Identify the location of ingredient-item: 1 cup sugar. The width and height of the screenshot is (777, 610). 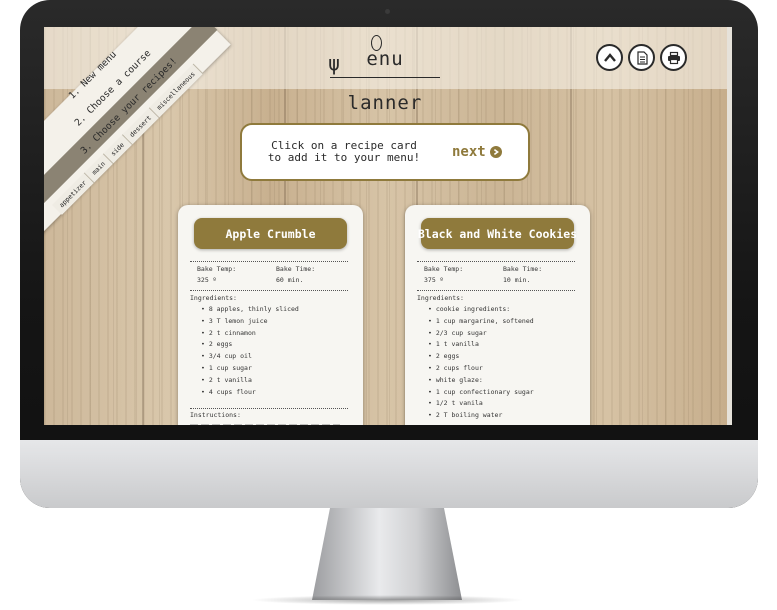
(269, 369).